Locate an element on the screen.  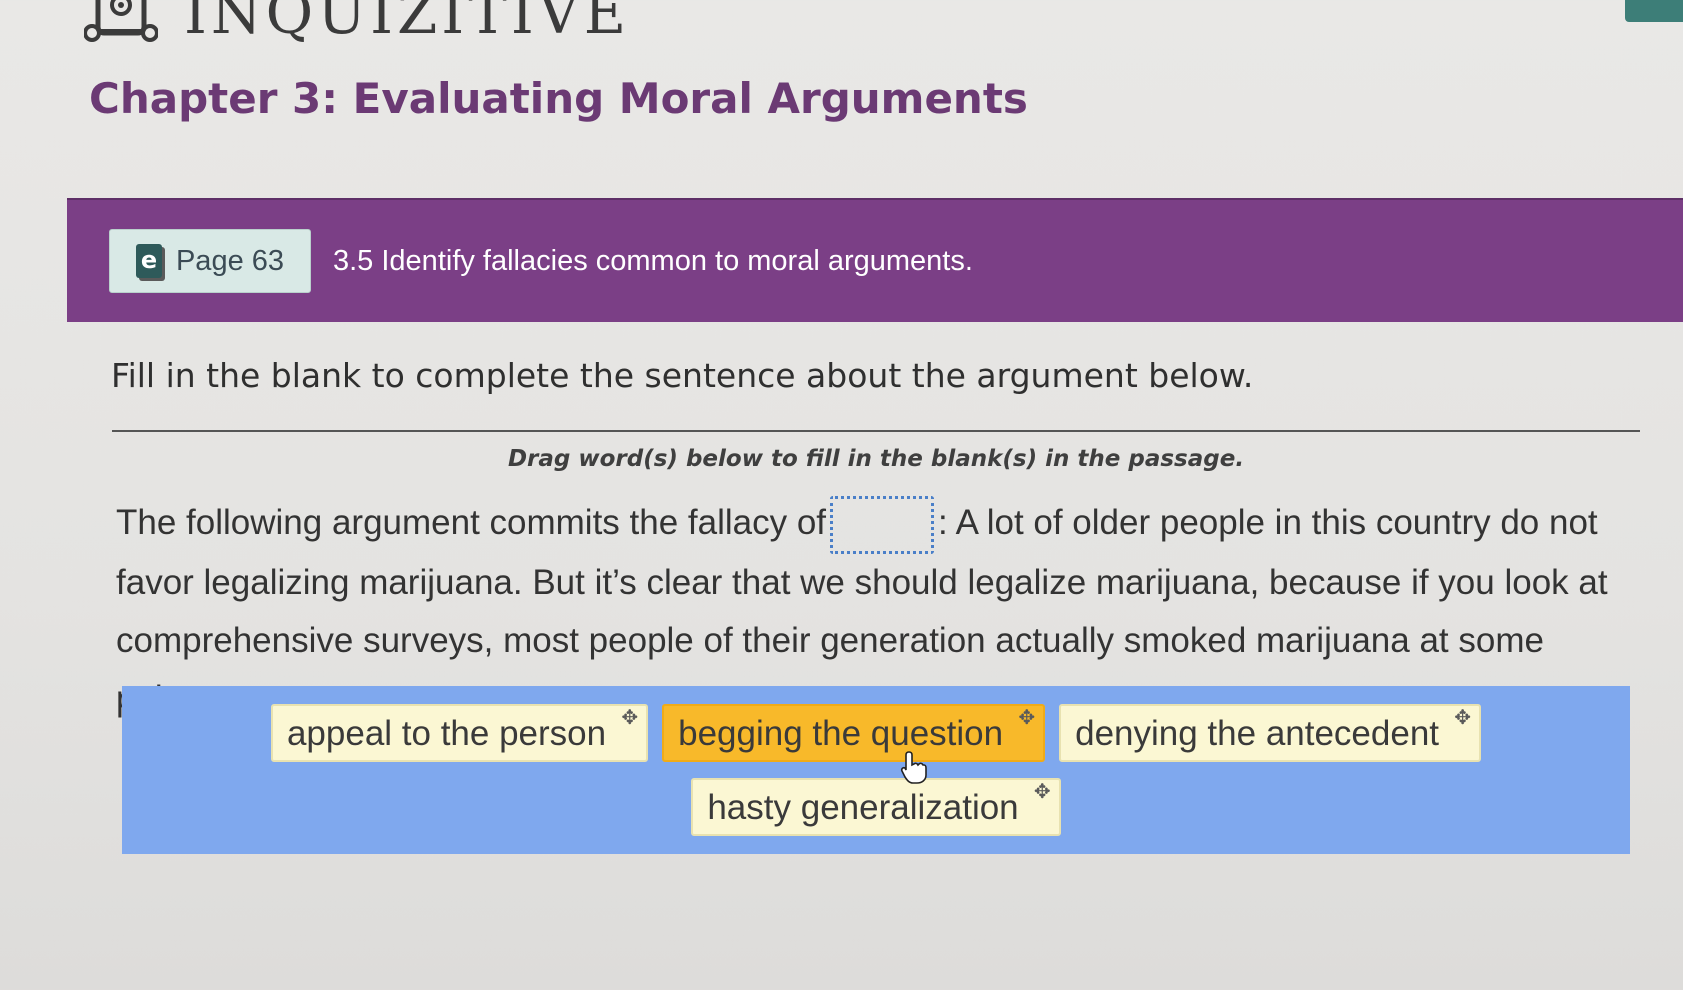
word-chip-label: appeal to the person is located at coordinates (446, 733).